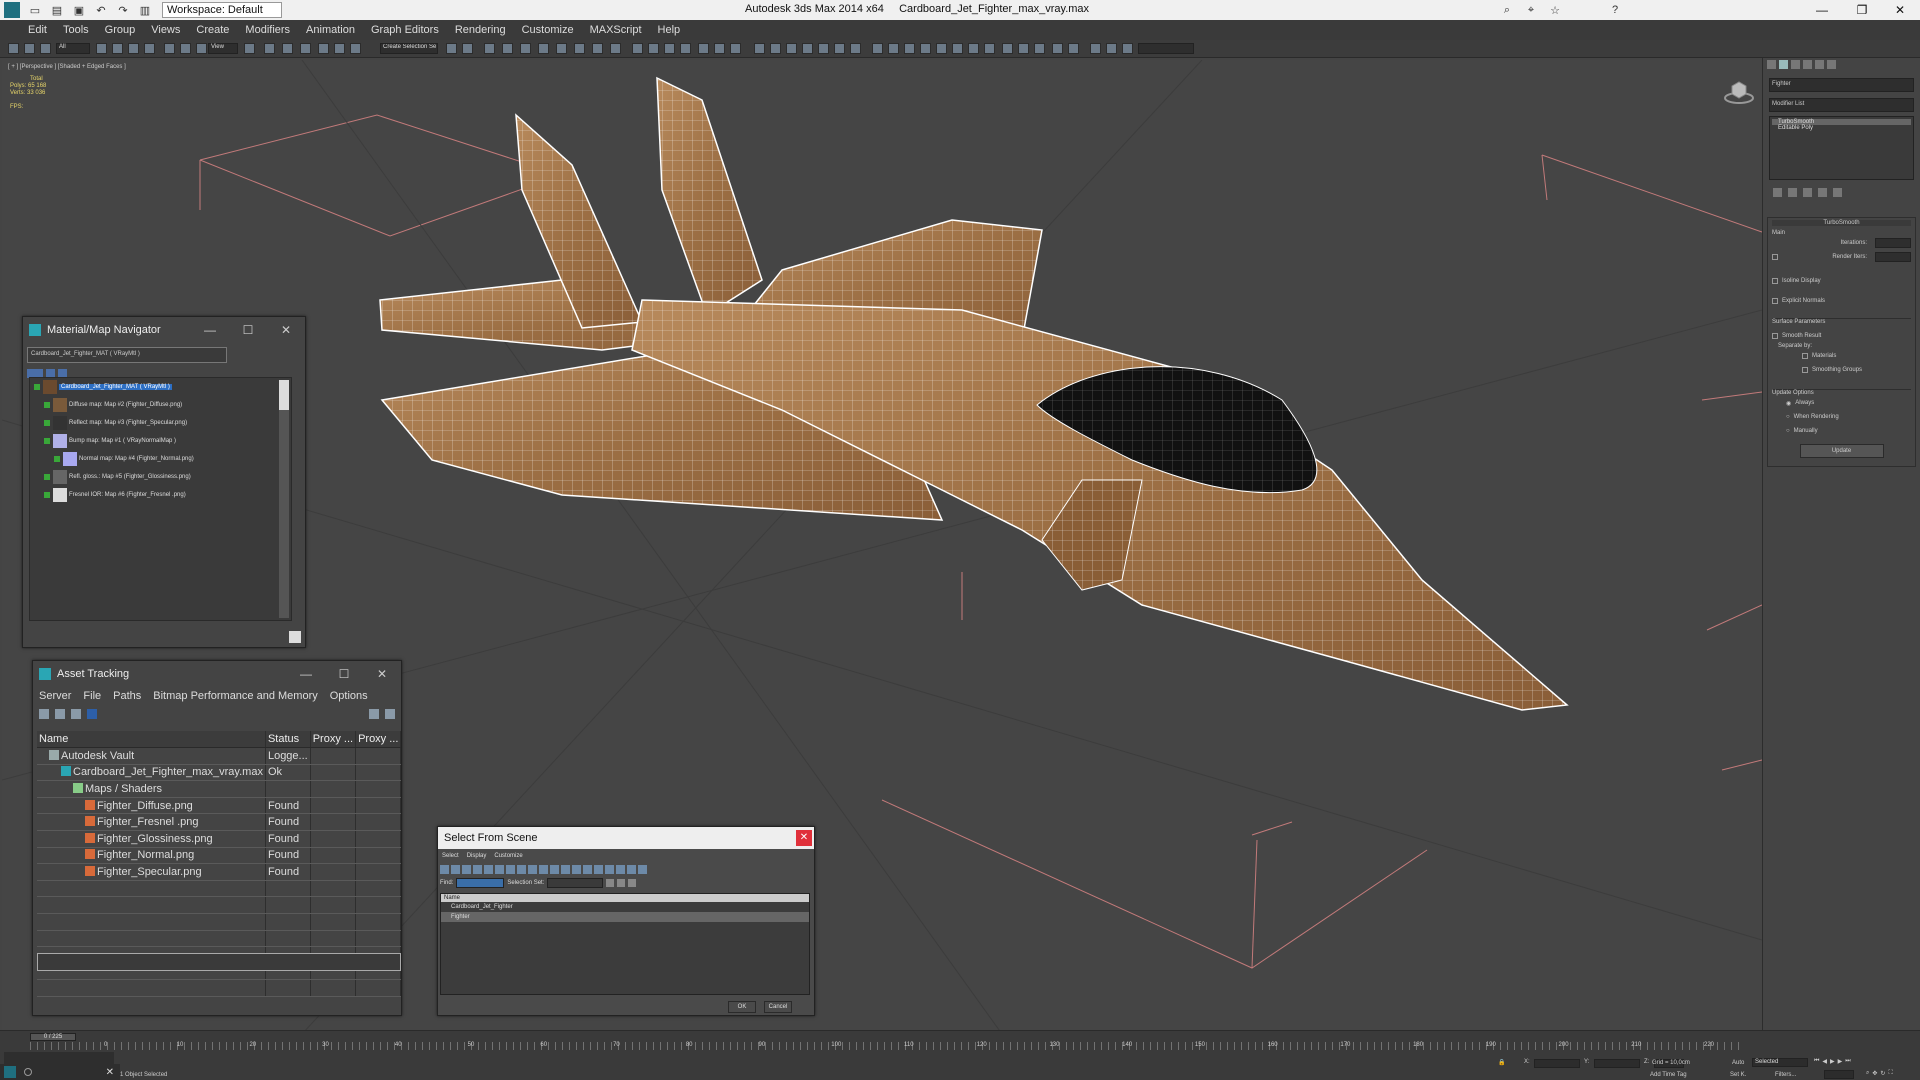  Describe the element at coordinates (1867, 1073) in the screenshot. I see `zoom-icon: ⌕` at that location.